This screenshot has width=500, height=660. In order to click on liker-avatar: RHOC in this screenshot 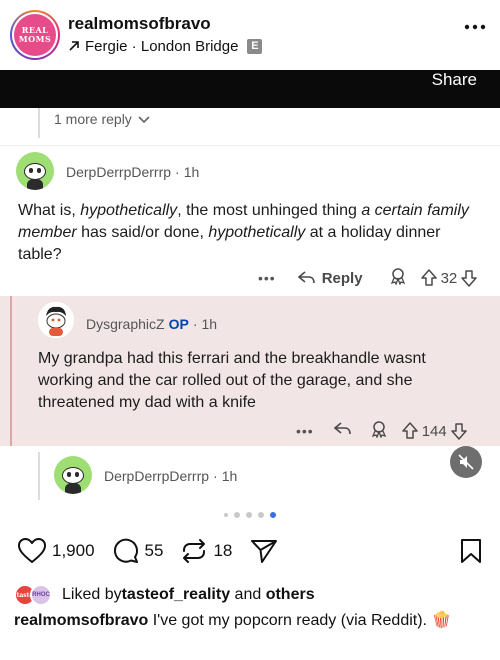, I will do `click(41, 595)`.